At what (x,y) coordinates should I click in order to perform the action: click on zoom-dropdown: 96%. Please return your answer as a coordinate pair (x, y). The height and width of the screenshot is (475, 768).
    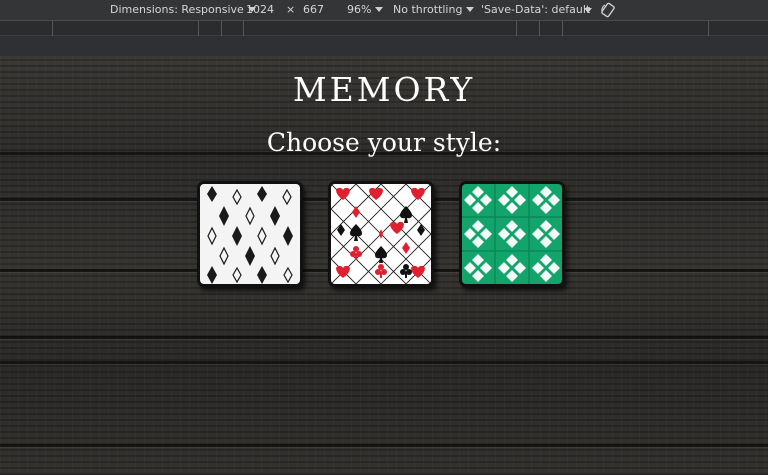
    Looking at the image, I should click on (365, 9).